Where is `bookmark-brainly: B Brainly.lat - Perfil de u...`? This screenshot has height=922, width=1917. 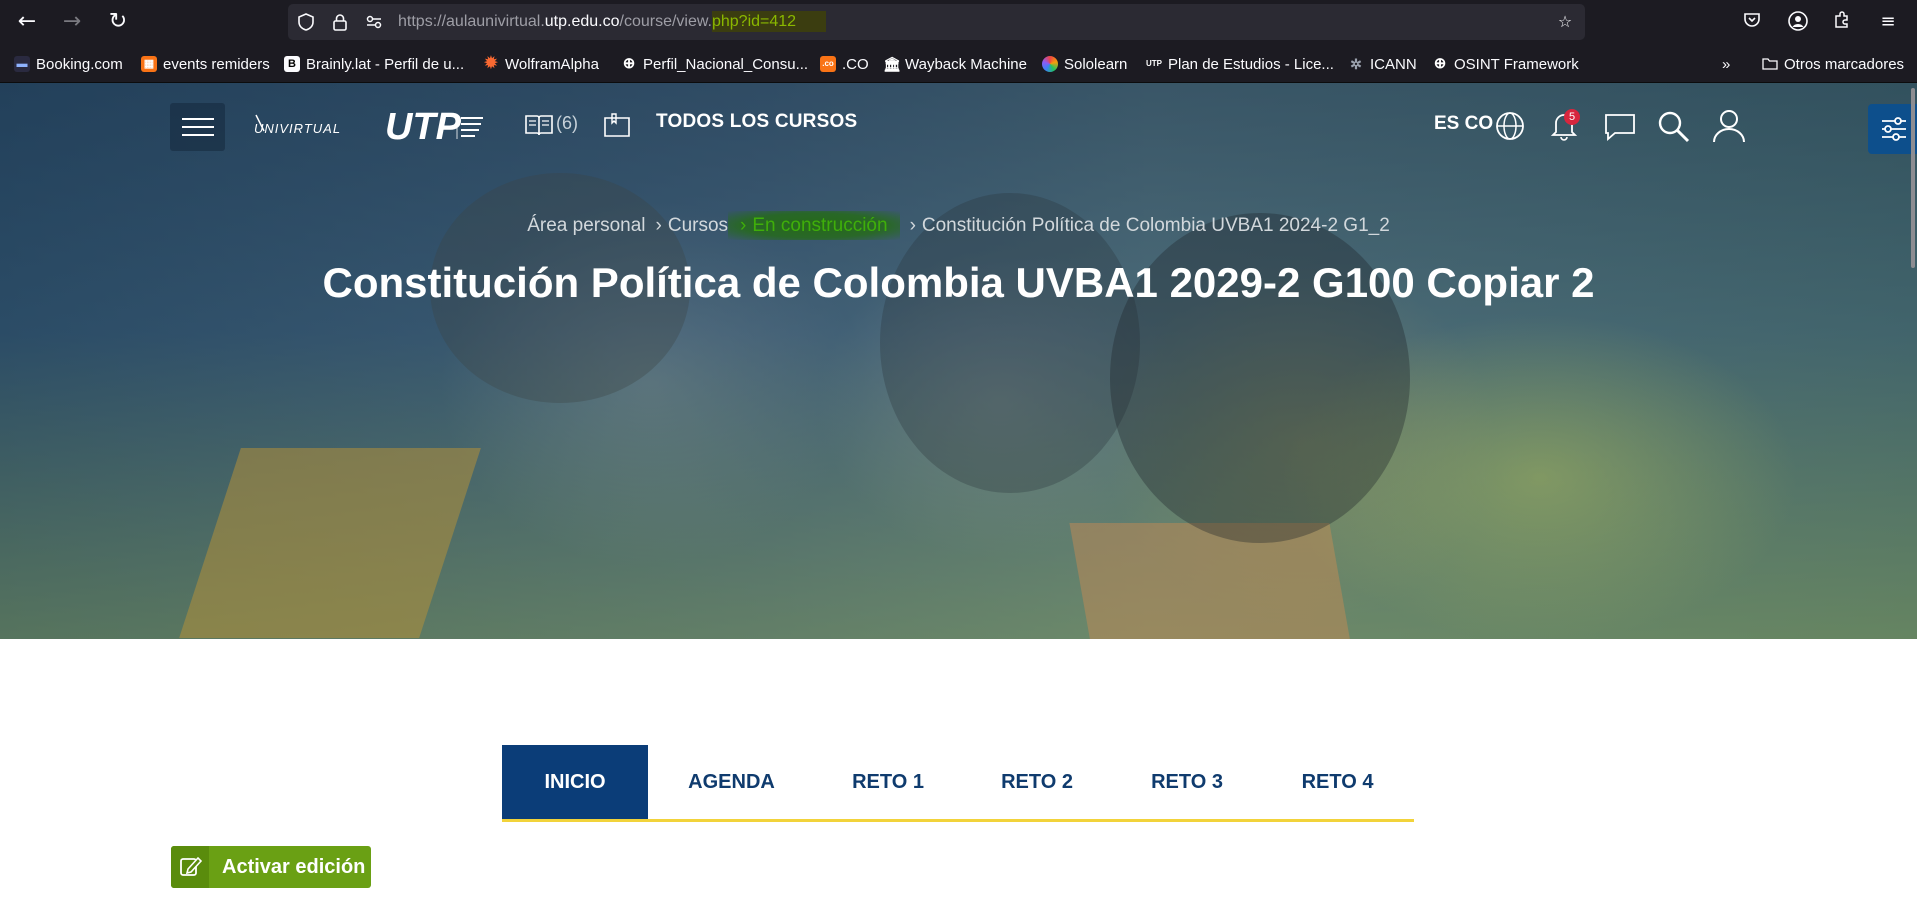
bookmark-brainly: B Brainly.lat - Perfil de u... is located at coordinates (374, 64).